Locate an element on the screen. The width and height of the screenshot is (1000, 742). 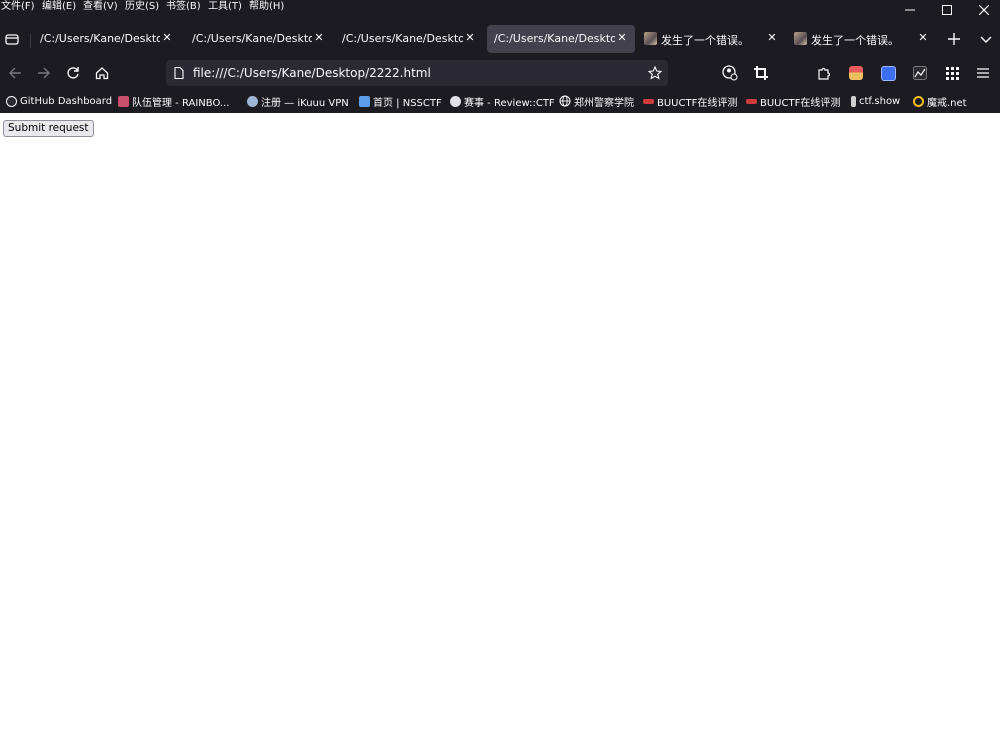
submit-request-button: Submit request is located at coordinates (48, 128).